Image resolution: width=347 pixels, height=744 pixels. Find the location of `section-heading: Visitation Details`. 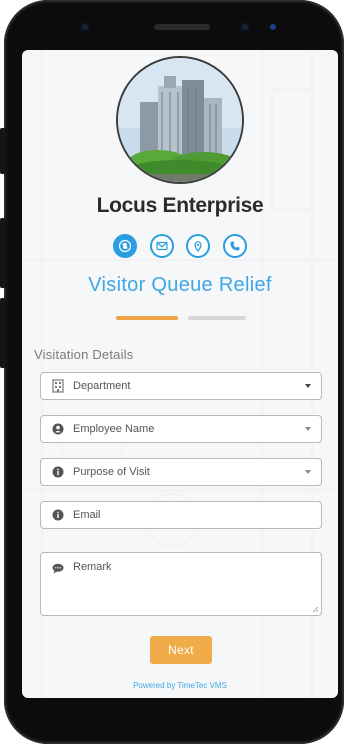

section-heading: Visitation Details is located at coordinates (84, 354).